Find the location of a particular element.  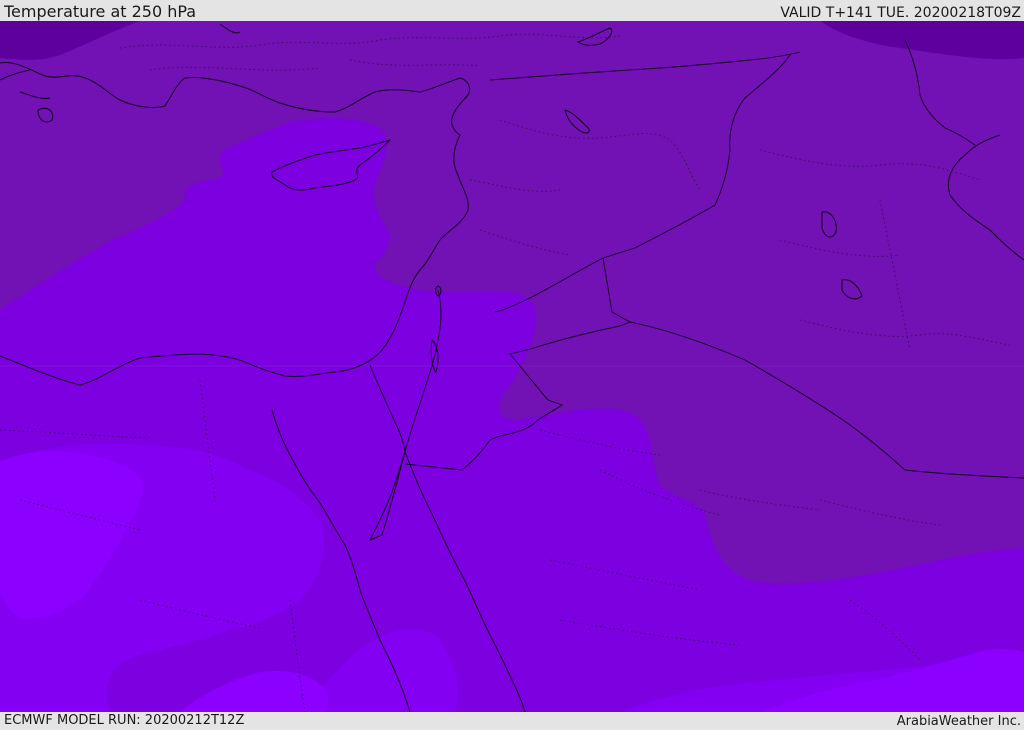

valid-time: VALID T+141 TUE. 20200218T09Z is located at coordinates (900, 13).